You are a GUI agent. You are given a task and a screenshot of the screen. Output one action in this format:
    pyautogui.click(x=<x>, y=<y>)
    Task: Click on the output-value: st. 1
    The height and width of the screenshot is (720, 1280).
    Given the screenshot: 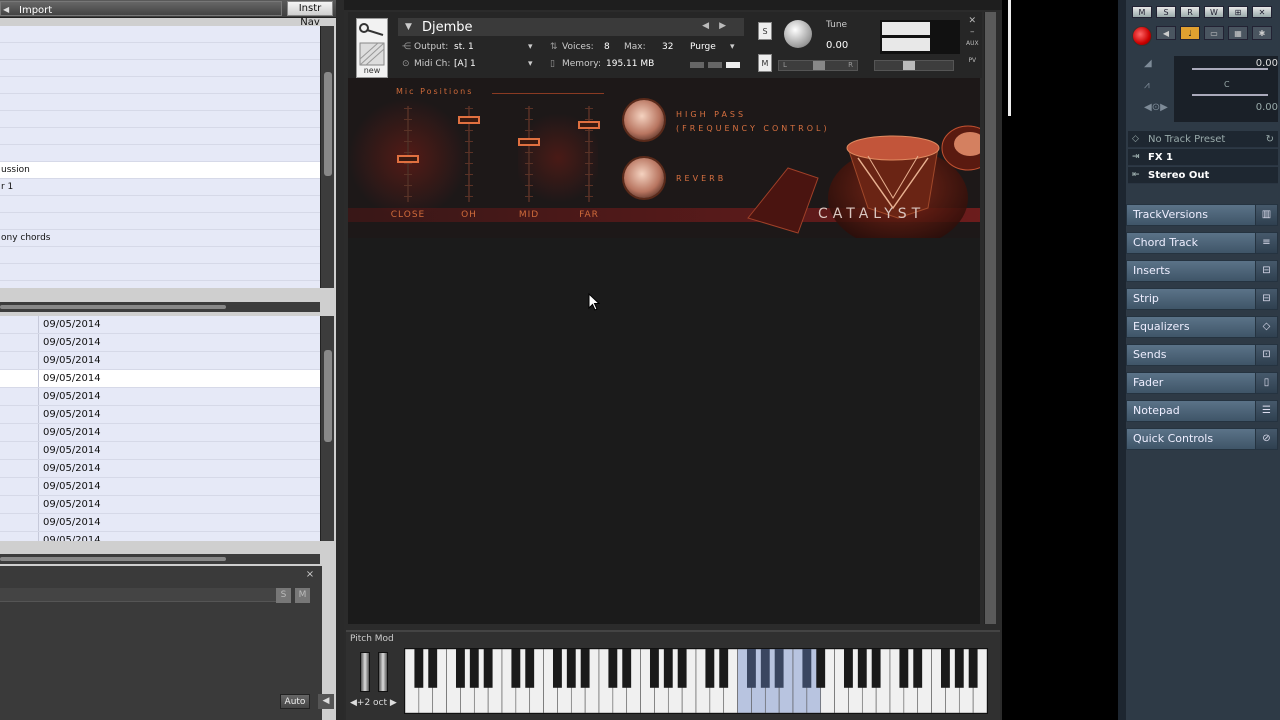 What is the action you would take?
    pyautogui.click(x=464, y=47)
    